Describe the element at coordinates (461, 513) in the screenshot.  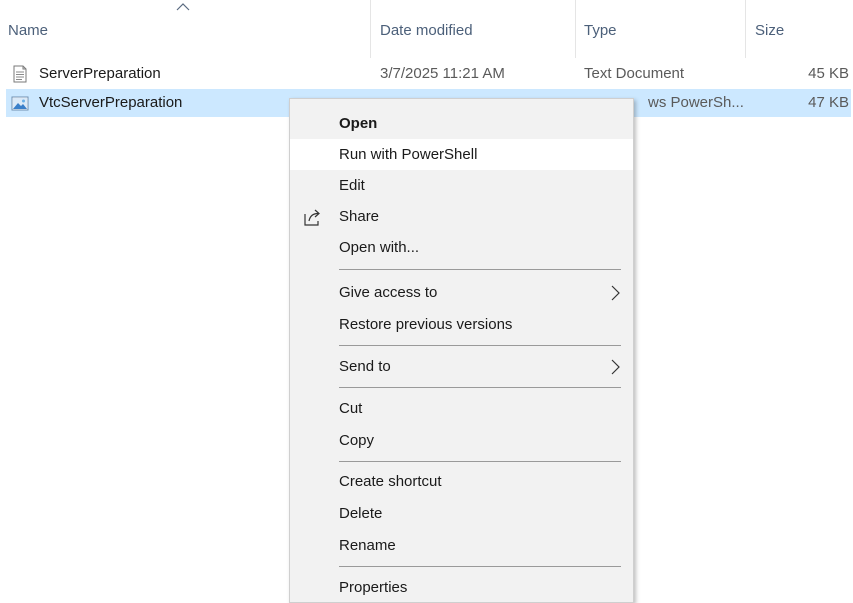
I see `menu-item-delete: Delete` at that location.